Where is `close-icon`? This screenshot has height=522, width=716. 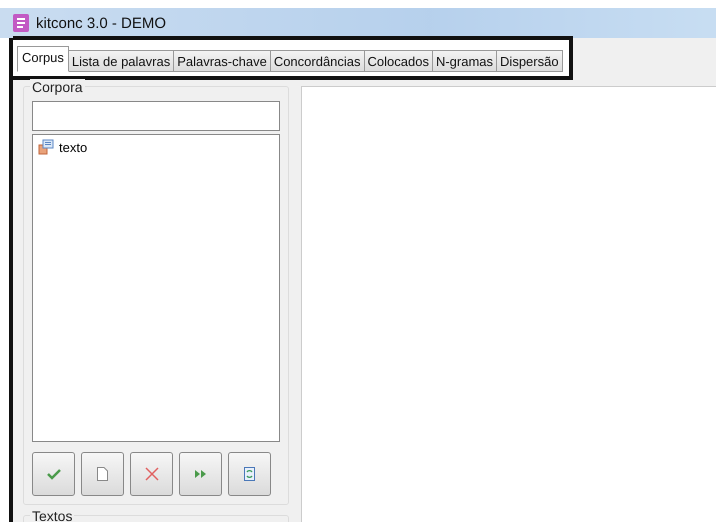
close-icon is located at coordinates (151, 474).